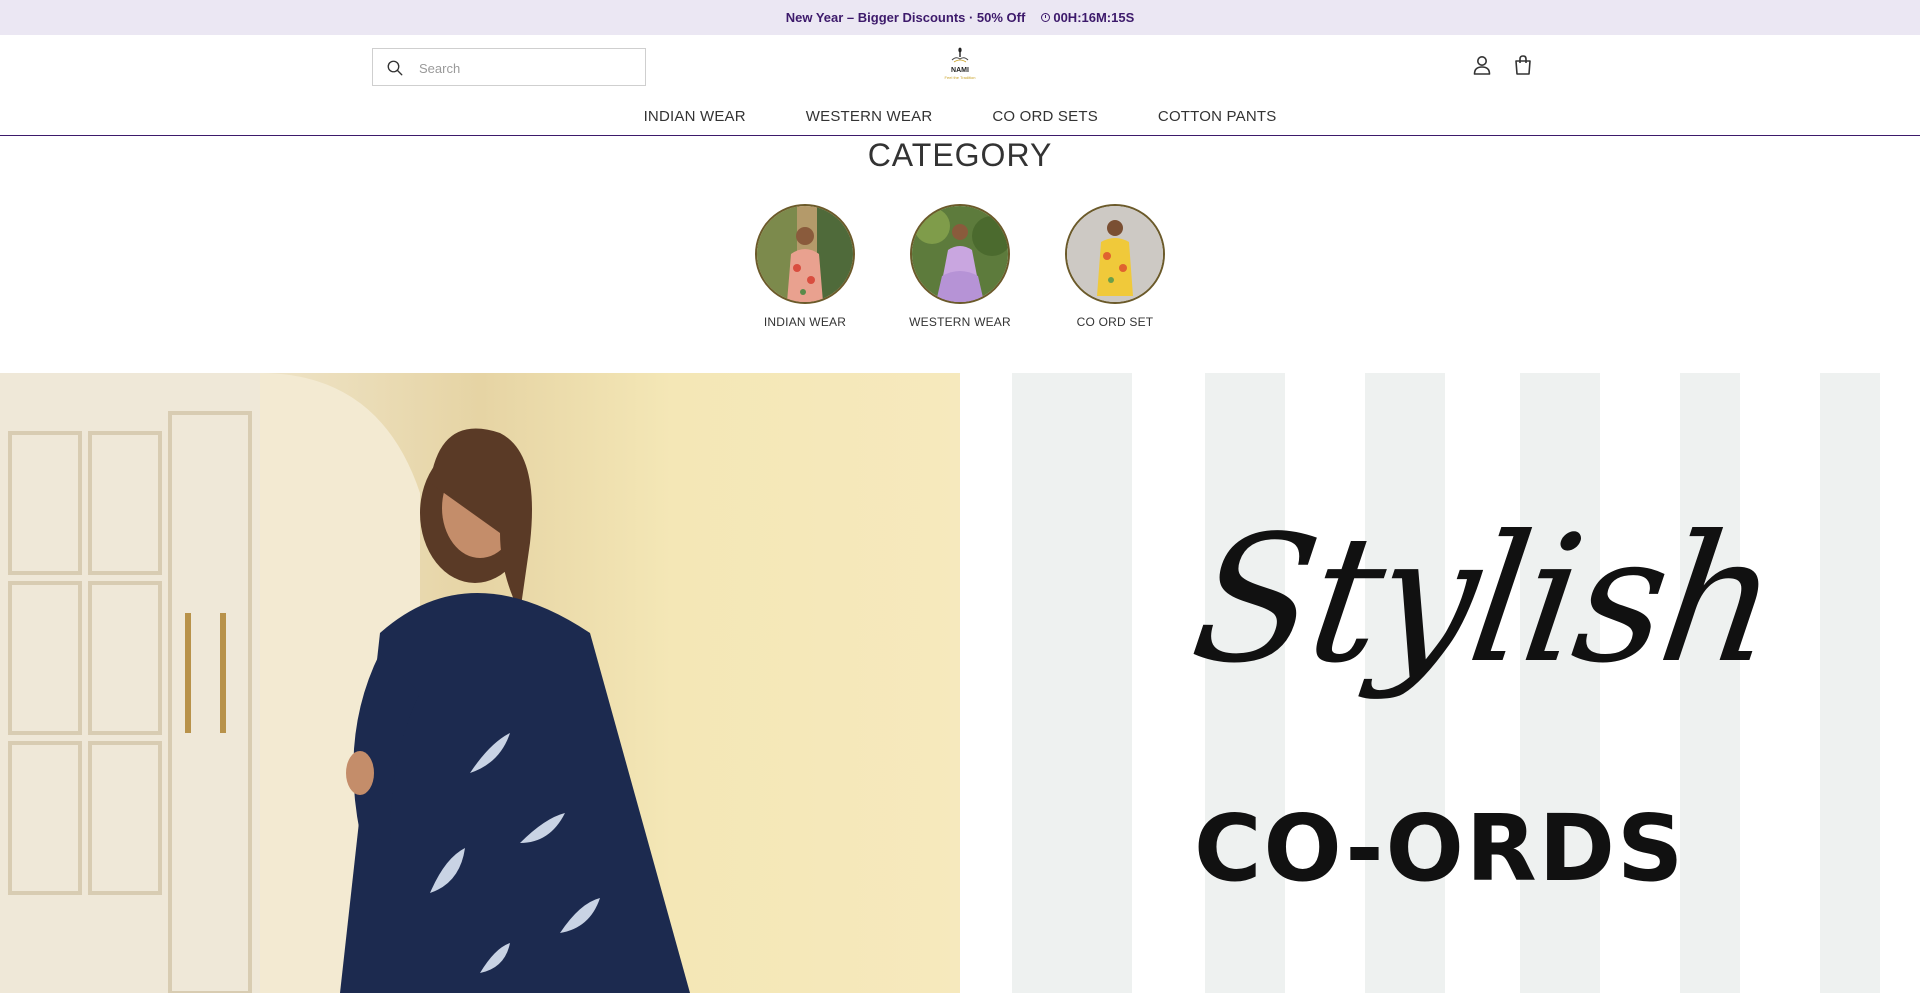 The height and width of the screenshot is (993, 1920). What do you see at coordinates (960, 70) in the screenshot?
I see `logo-brand: NAMI` at bounding box center [960, 70].